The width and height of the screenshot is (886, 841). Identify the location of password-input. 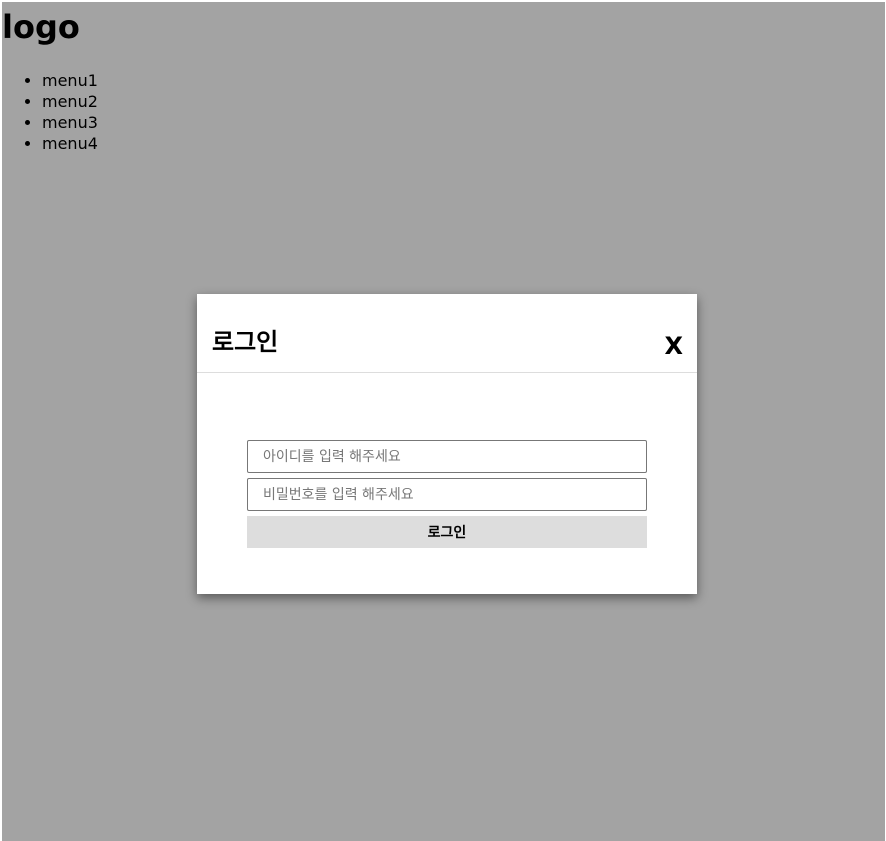
(447, 494).